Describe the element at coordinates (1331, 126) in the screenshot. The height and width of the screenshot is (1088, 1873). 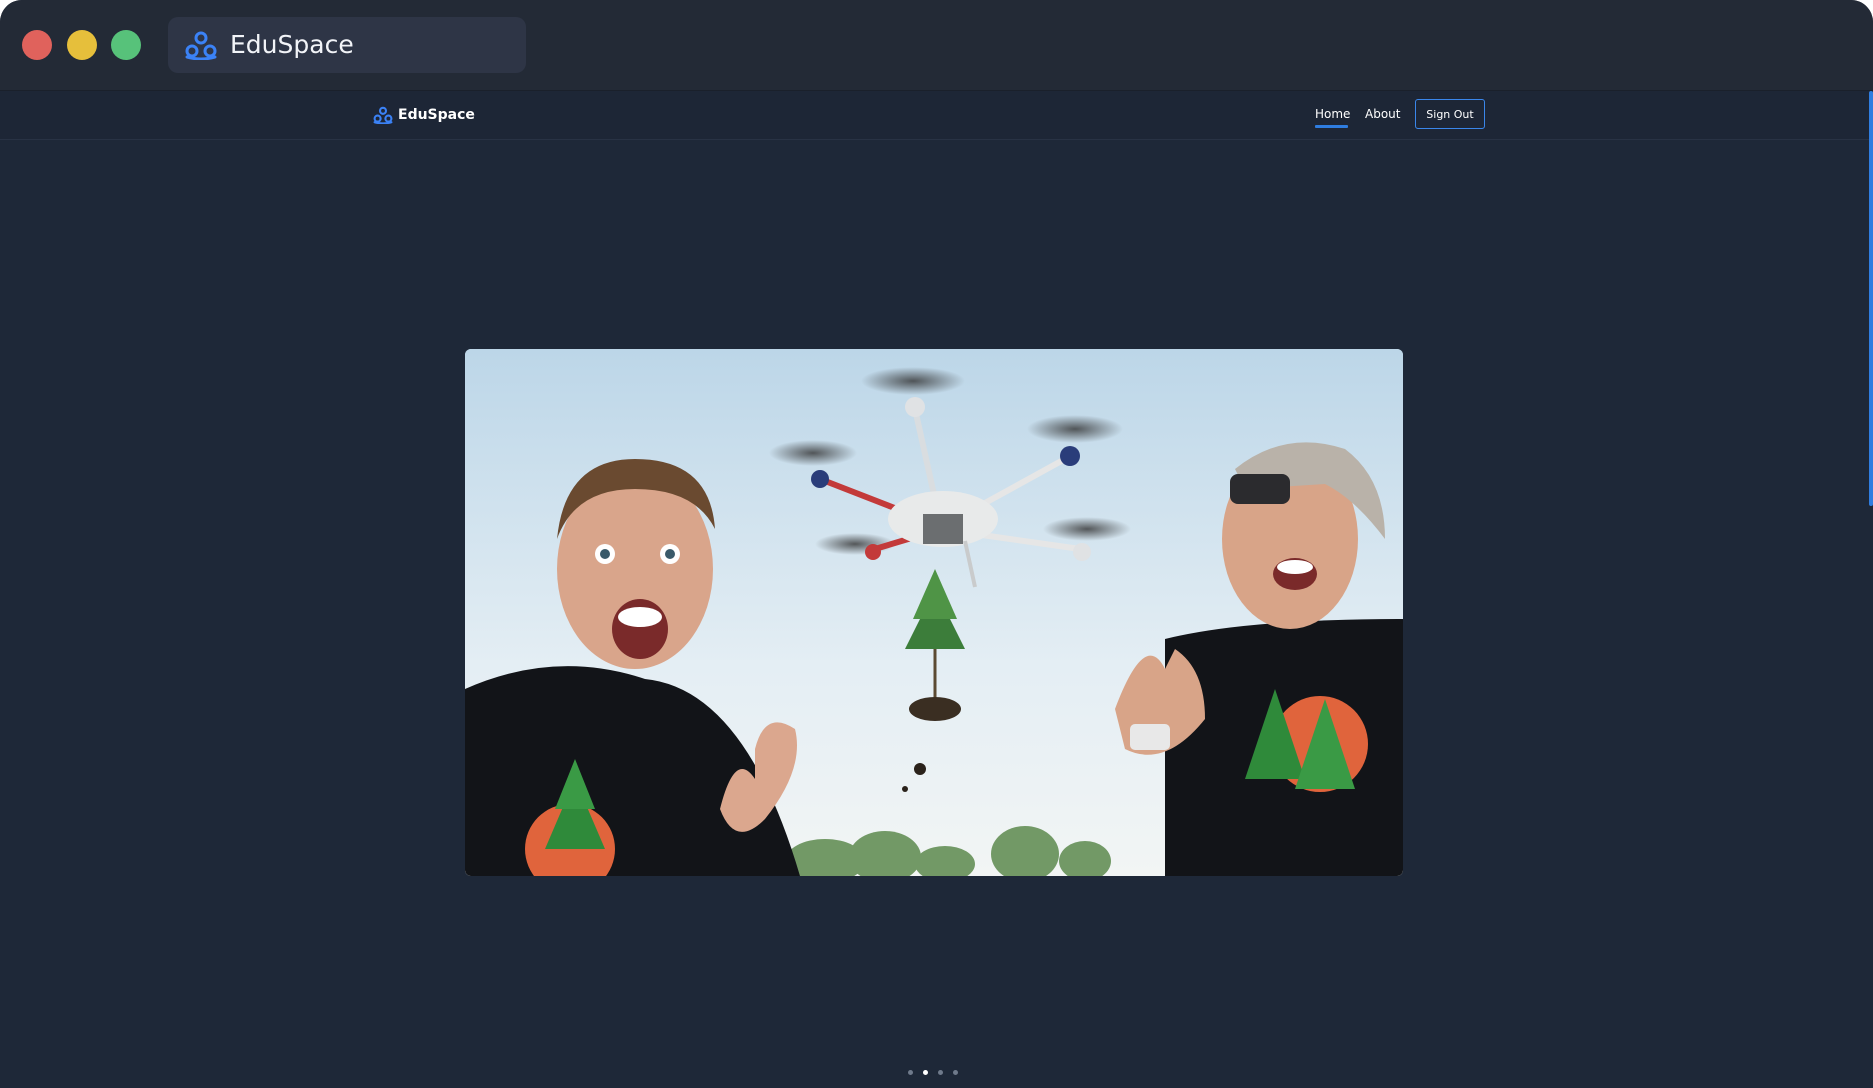
I see `active-link-indicator` at that location.